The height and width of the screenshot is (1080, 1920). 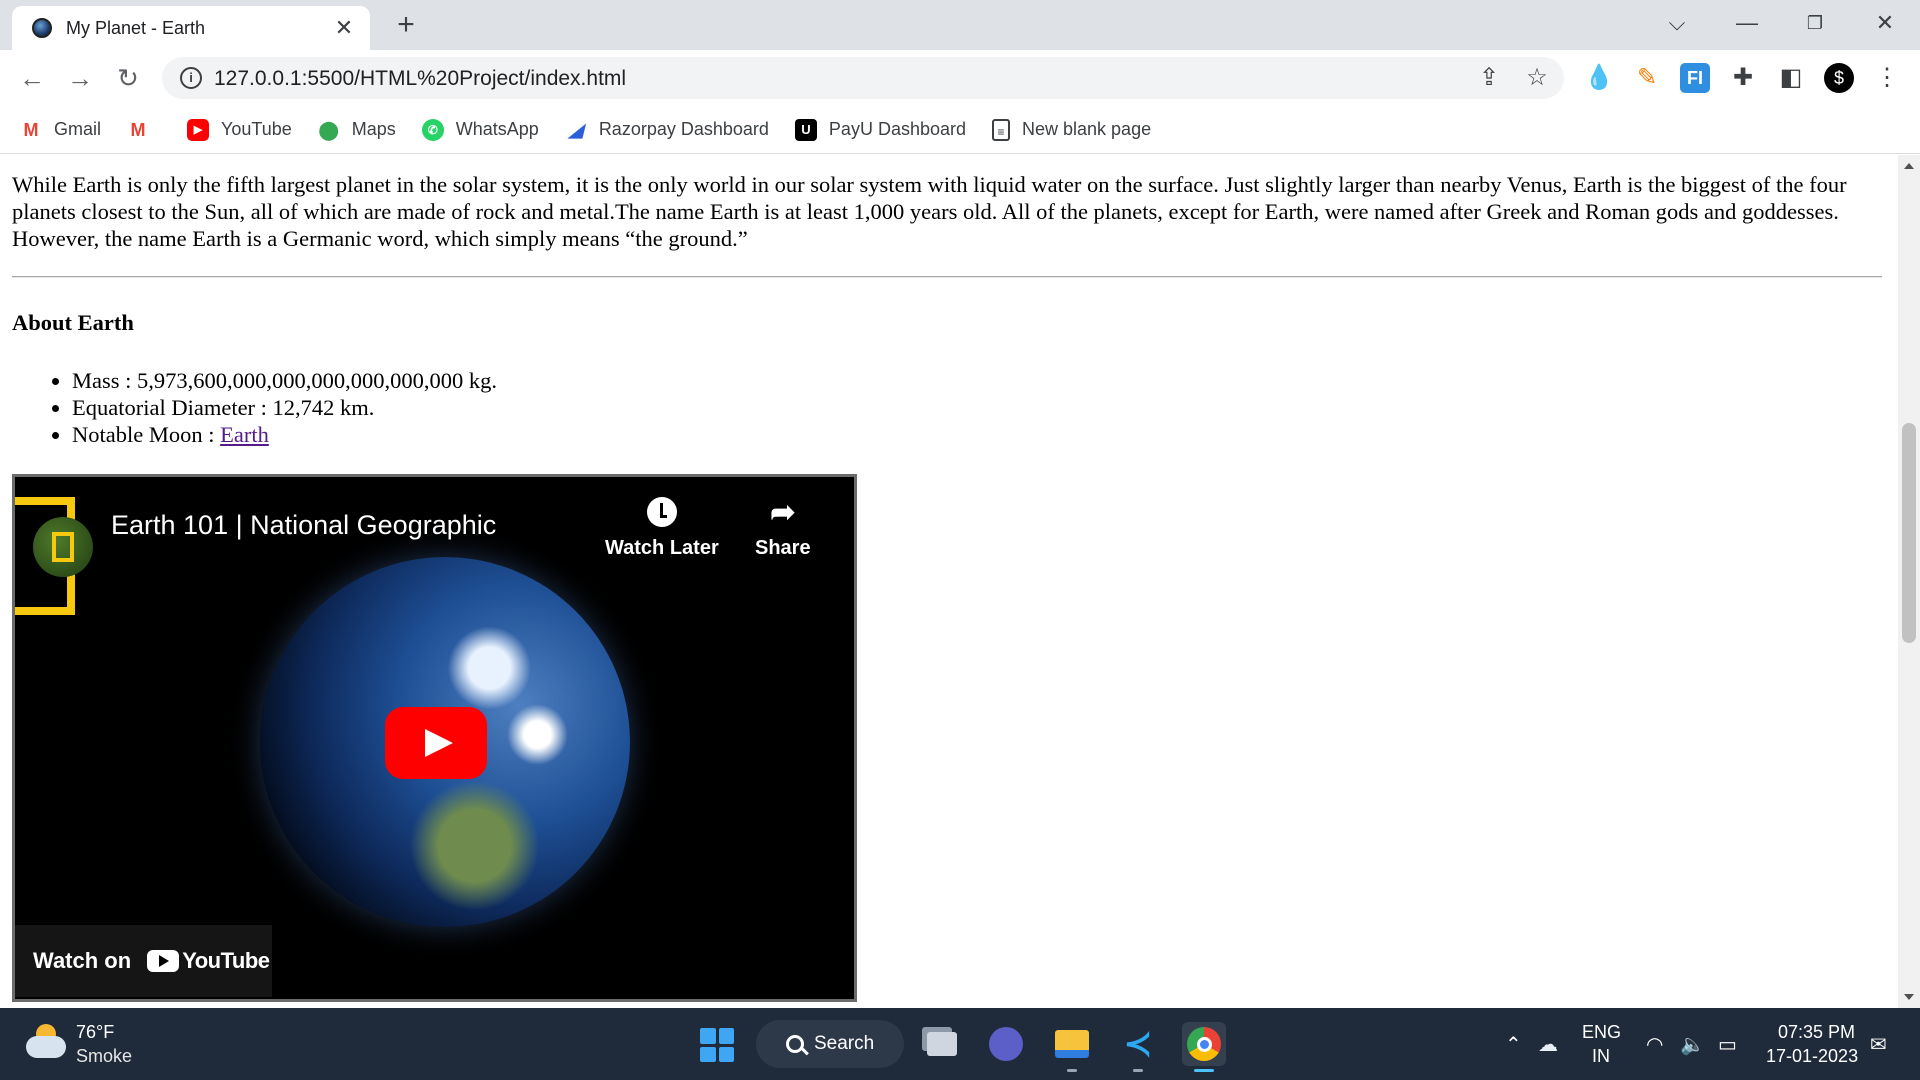 I want to click on channel-avatar, so click(x=63, y=547).